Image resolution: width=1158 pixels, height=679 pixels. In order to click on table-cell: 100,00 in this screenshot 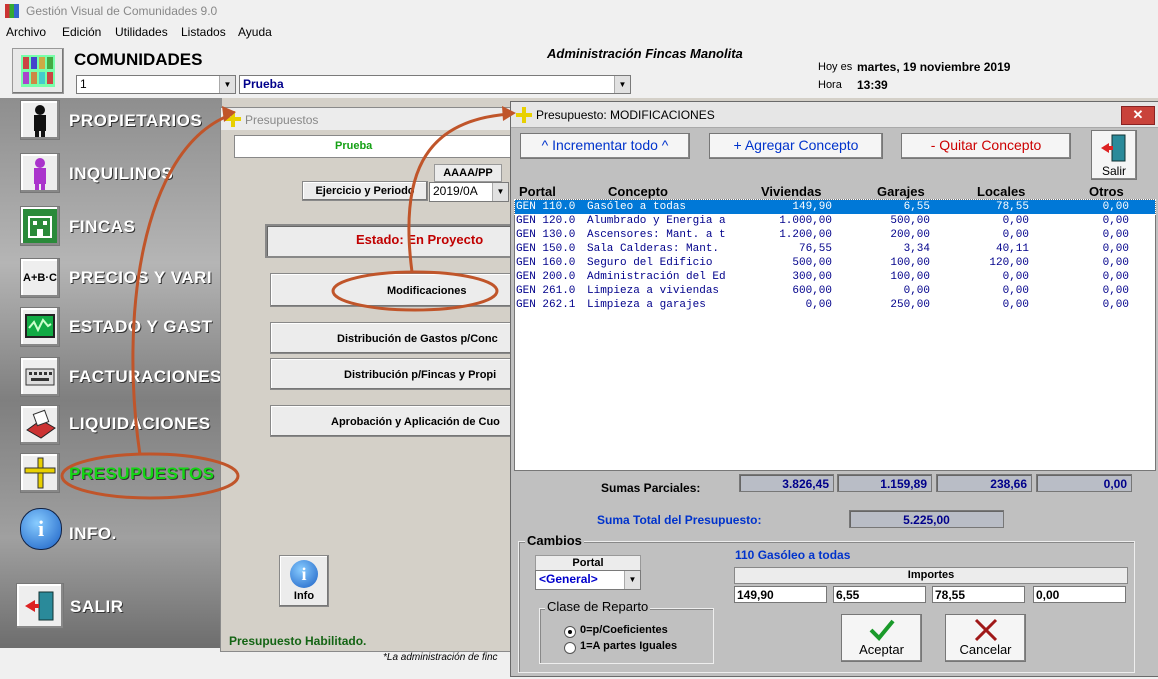, I will do `click(910, 277)`.